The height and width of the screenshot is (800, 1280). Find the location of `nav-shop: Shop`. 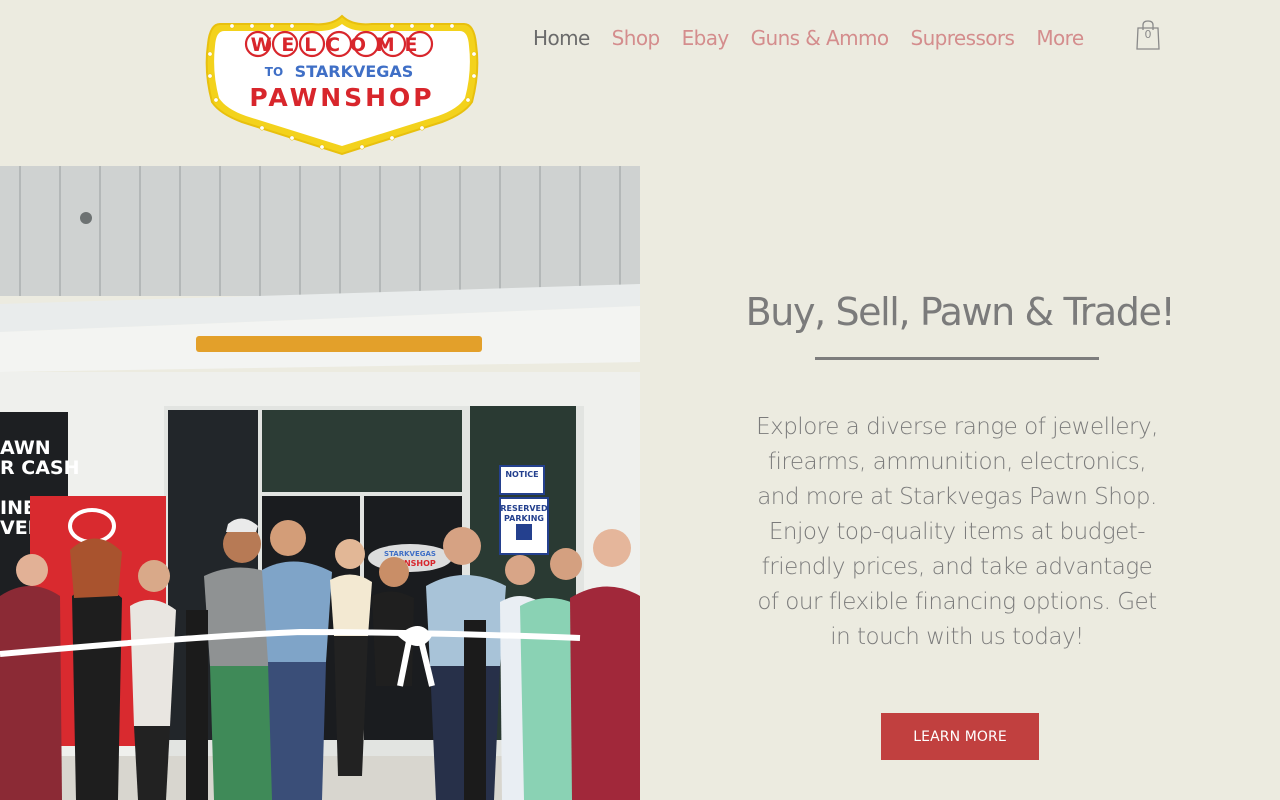

nav-shop: Shop is located at coordinates (636, 38).